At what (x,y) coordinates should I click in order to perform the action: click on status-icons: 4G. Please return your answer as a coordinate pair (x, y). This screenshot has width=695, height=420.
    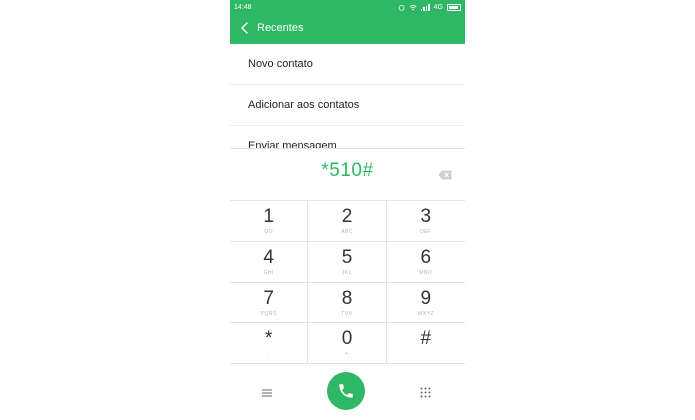
    Looking at the image, I should click on (429, 7).